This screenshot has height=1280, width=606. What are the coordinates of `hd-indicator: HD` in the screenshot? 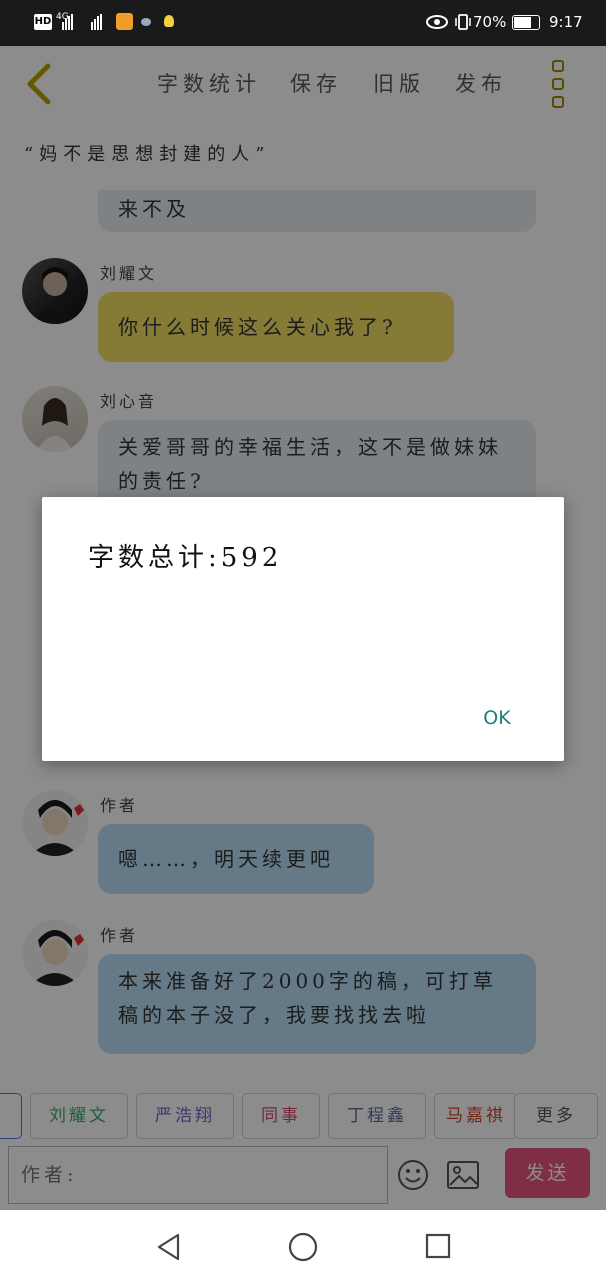 It's located at (43, 22).